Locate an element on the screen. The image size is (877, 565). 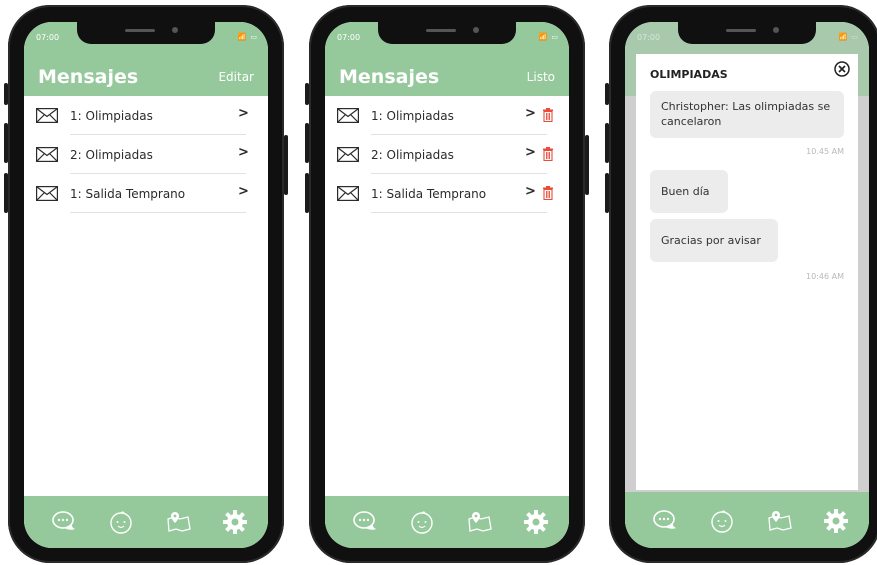
modal-title: OLIMPIADAS is located at coordinates (689, 74).